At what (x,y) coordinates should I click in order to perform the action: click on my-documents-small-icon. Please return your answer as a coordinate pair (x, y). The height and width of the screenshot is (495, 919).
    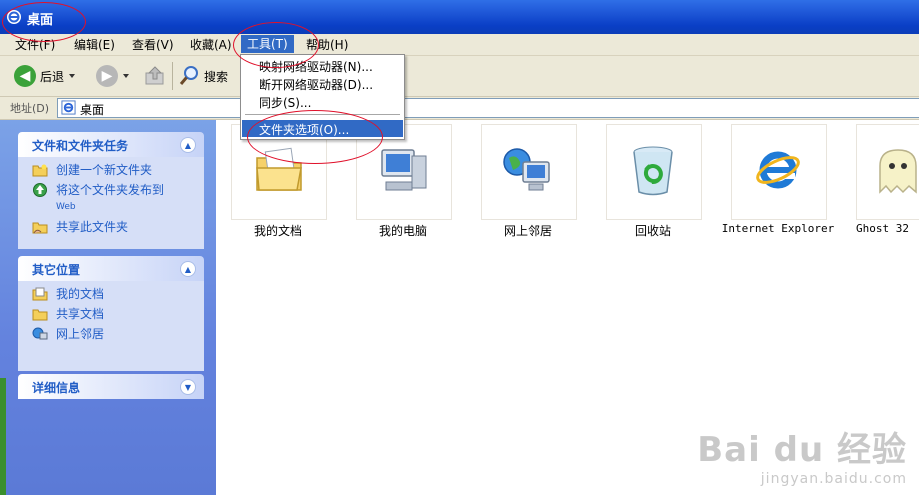
    Looking at the image, I should click on (40, 294).